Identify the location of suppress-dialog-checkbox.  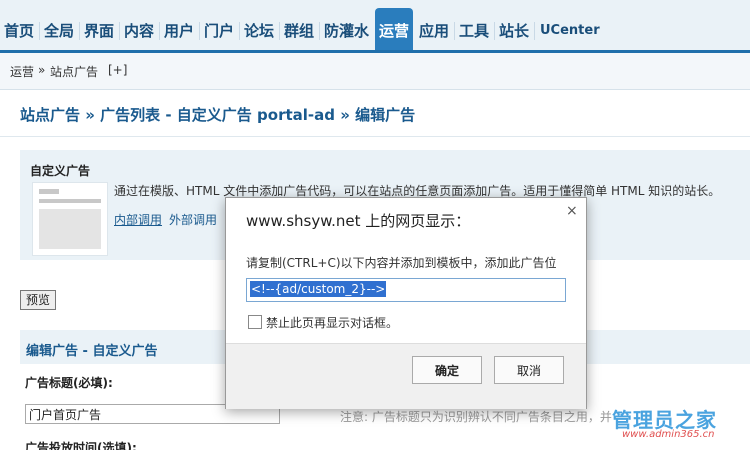
(255, 322).